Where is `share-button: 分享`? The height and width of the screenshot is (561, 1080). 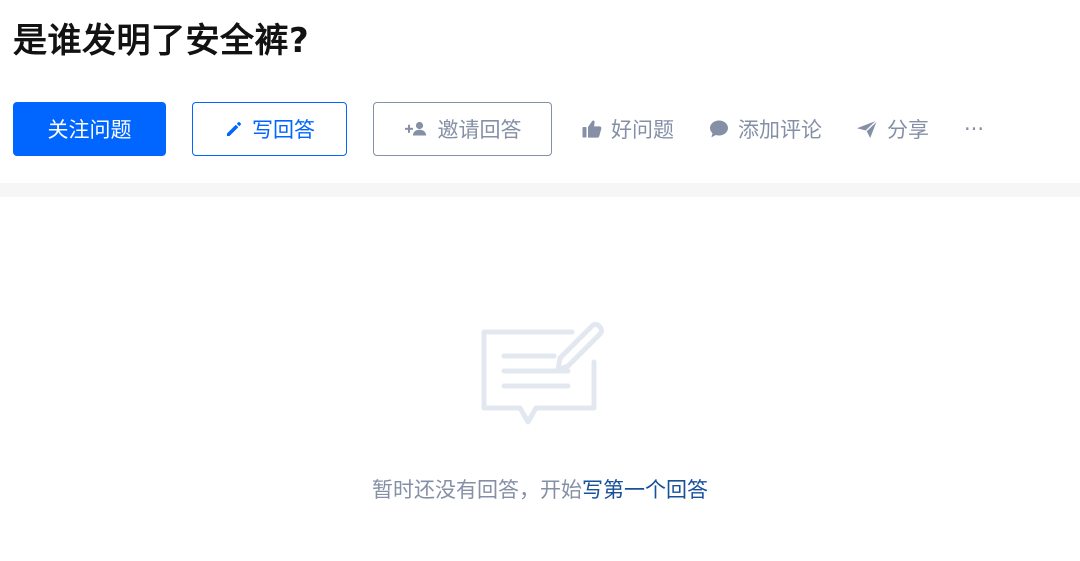
share-button: 分享 is located at coordinates (892, 129).